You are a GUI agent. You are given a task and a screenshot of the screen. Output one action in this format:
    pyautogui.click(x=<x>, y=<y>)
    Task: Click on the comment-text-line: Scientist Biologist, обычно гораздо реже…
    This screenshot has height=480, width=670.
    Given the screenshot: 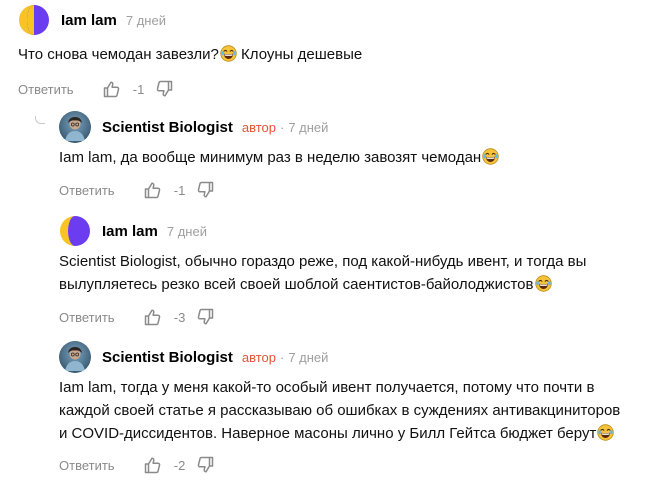 What is the action you would take?
    pyautogui.click(x=323, y=261)
    